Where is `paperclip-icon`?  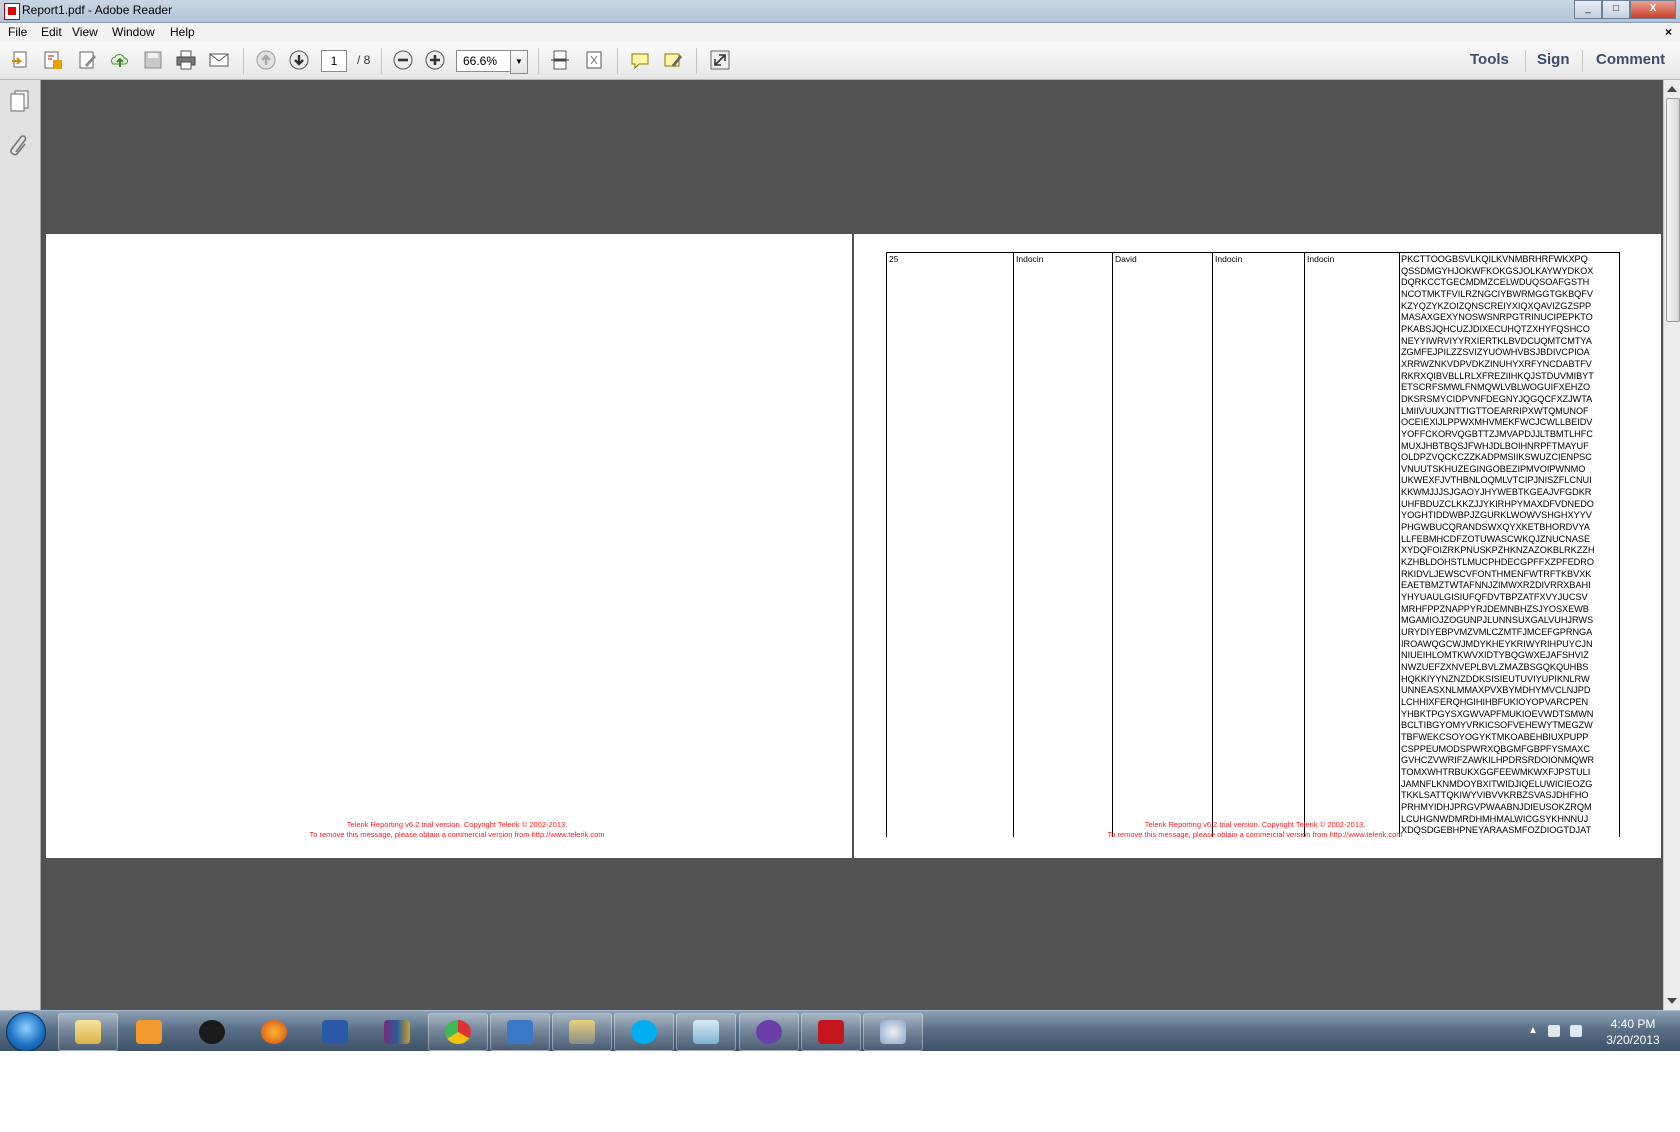
paperclip-icon is located at coordinates (18, 145).